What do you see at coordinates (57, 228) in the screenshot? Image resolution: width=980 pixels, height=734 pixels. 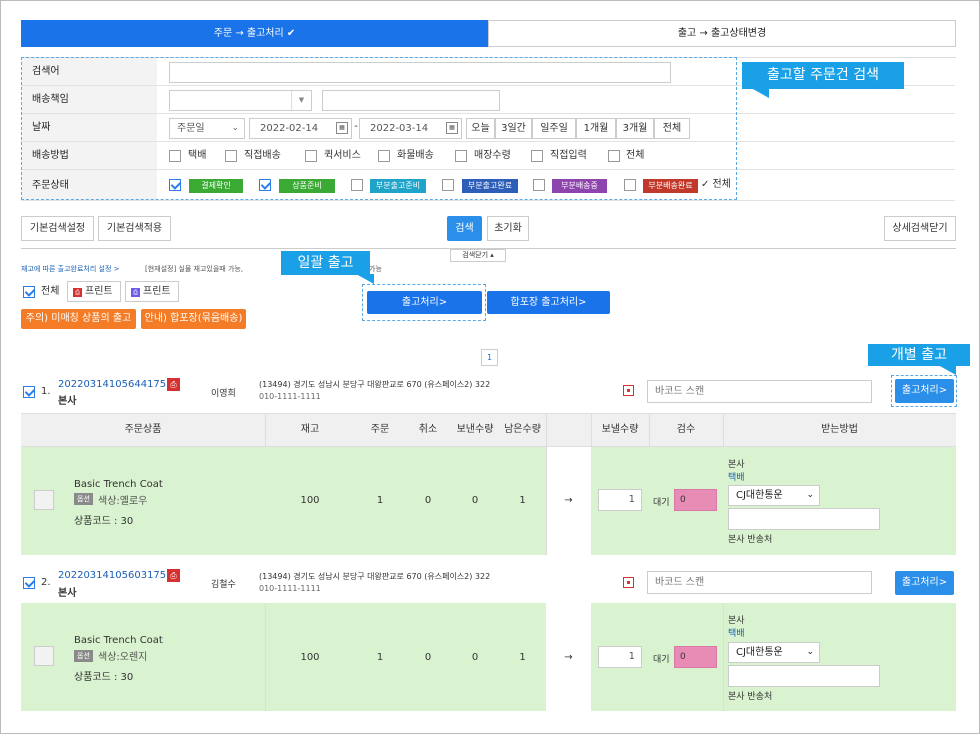 I see `default-search-setting-button: 기본검색설정` at bounding box center [57, 228].